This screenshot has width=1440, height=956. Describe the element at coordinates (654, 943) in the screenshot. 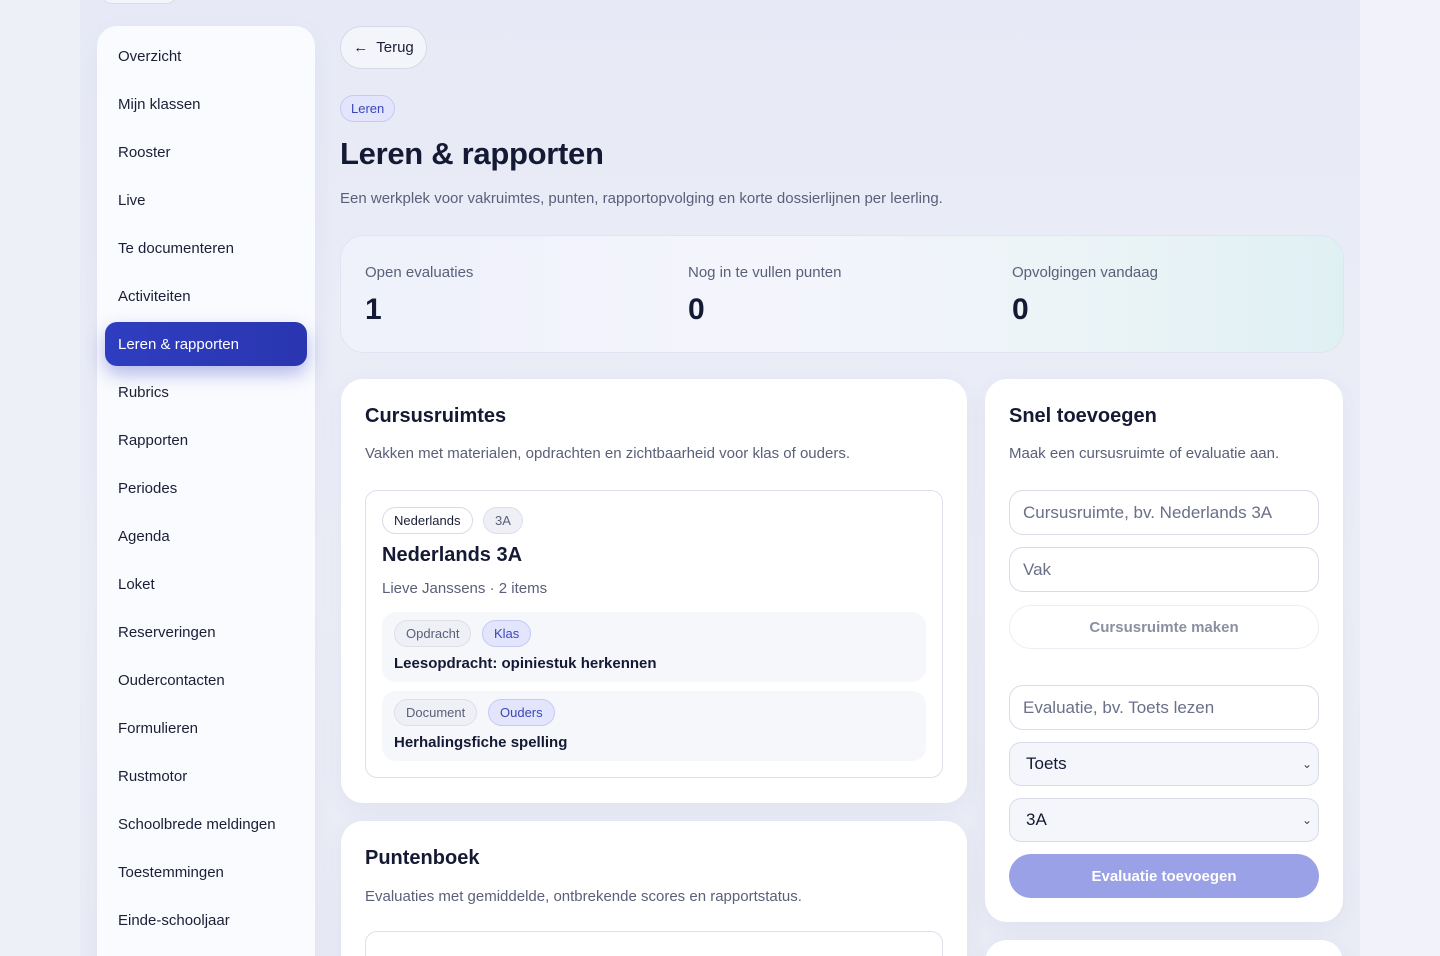

I see `gradebook-row` at that location.